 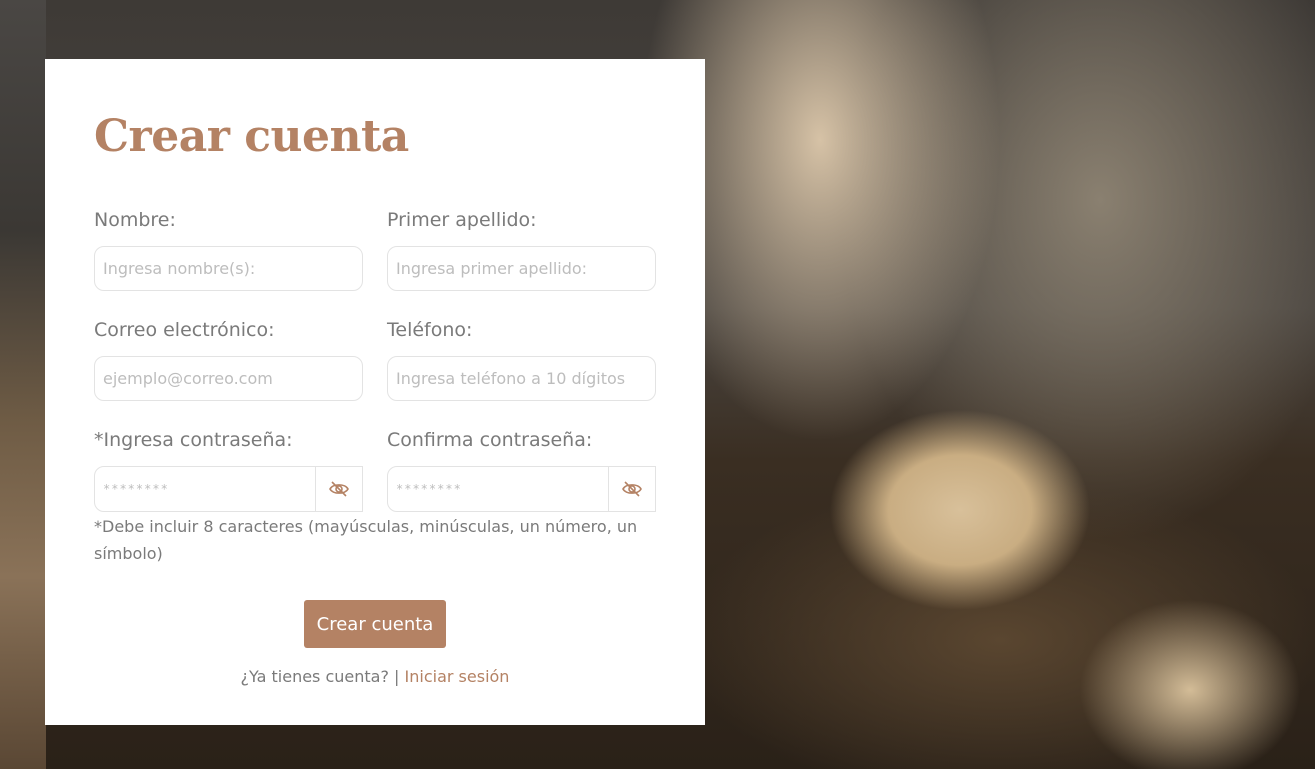 I want to click on confirm-password-visibility-toggle, so click(x=631, y=489).